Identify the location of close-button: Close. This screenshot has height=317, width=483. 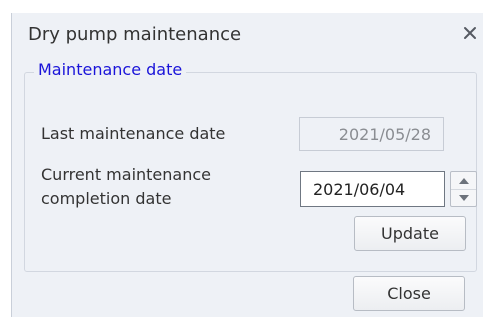
(409, 293).